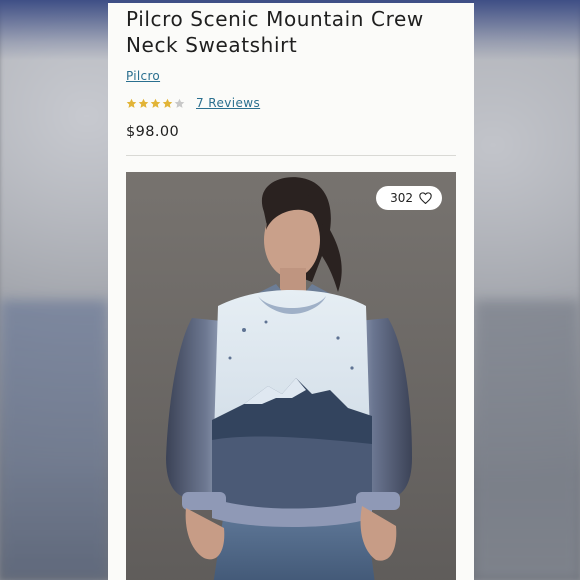 Image resolution: width=580 pixels, height=580 pixels. Describe the element at coordinates (291, 1) in the screenshot. I see `header-accent-bar` at that location.